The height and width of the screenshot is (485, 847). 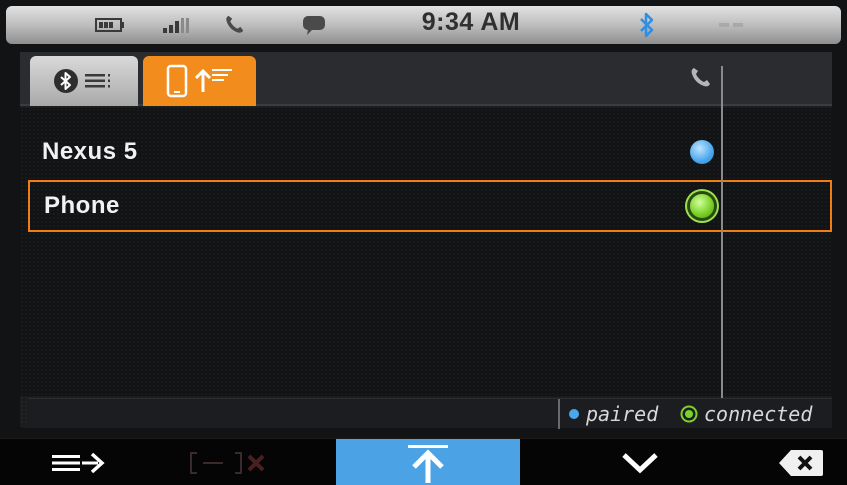 I want to click on legend-divider, so click(x=559, y=414).